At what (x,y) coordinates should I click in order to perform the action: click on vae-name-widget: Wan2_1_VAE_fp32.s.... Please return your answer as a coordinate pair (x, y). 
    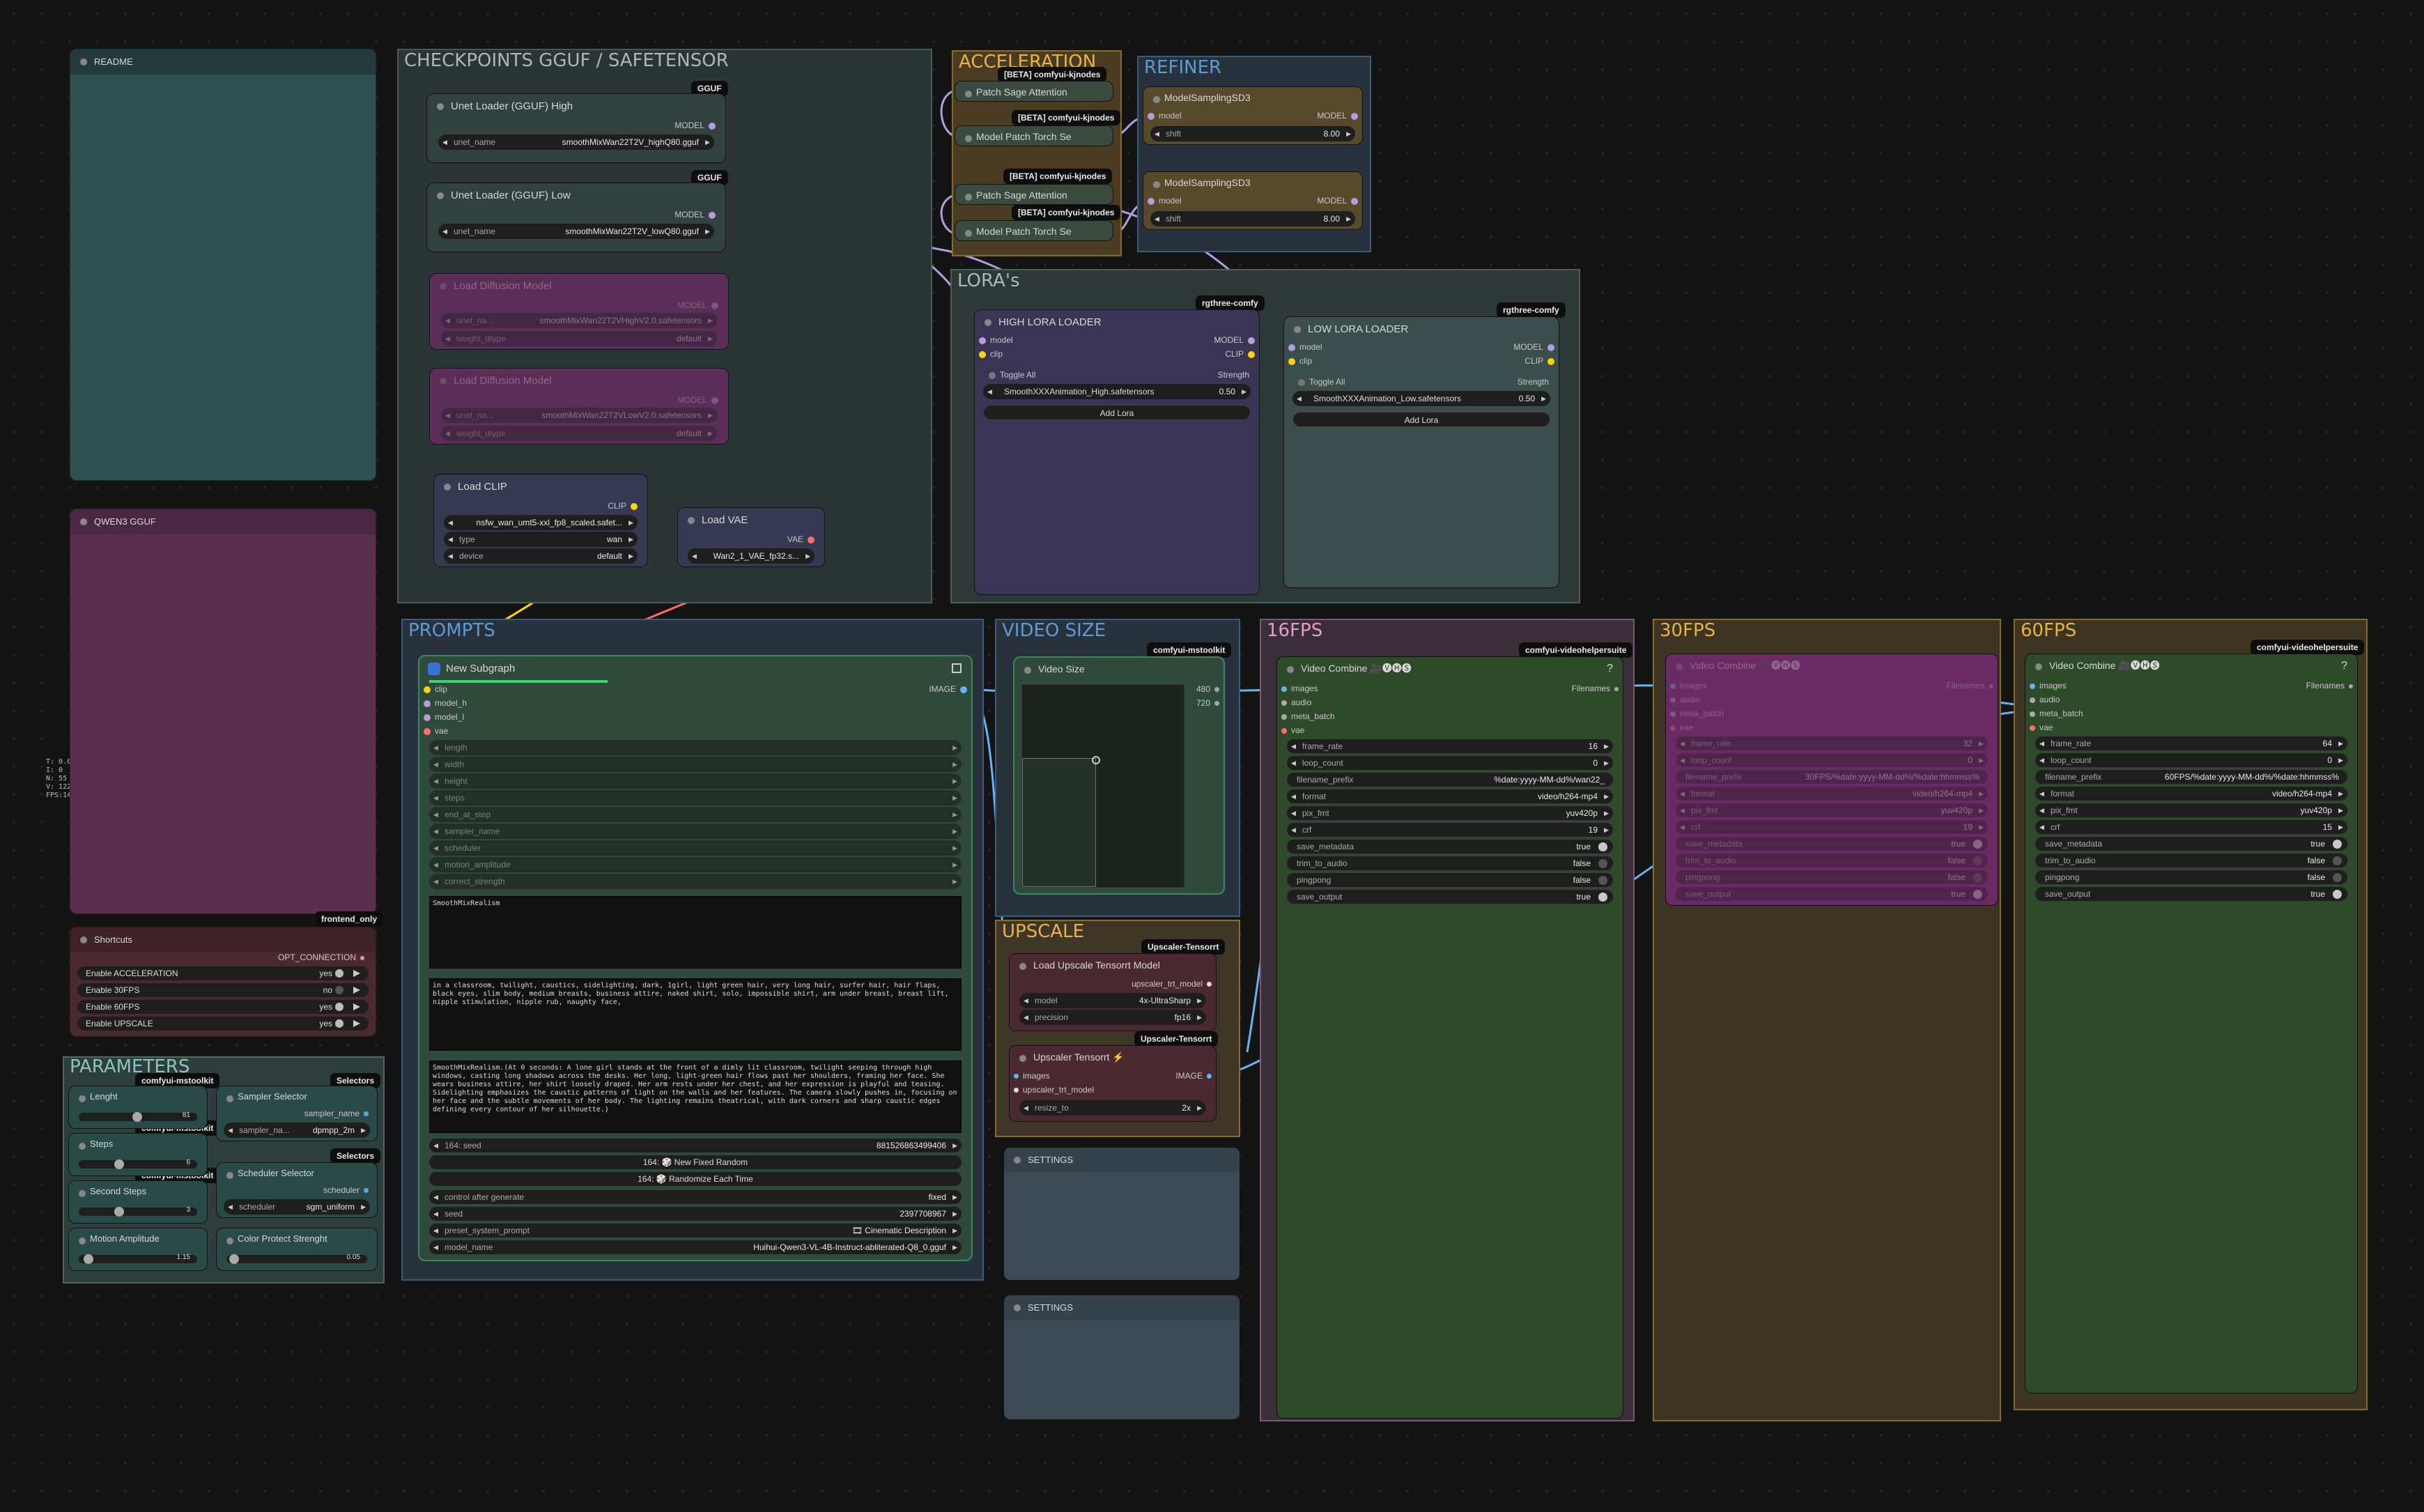
    Looking at the image, I should click on (751, 556).